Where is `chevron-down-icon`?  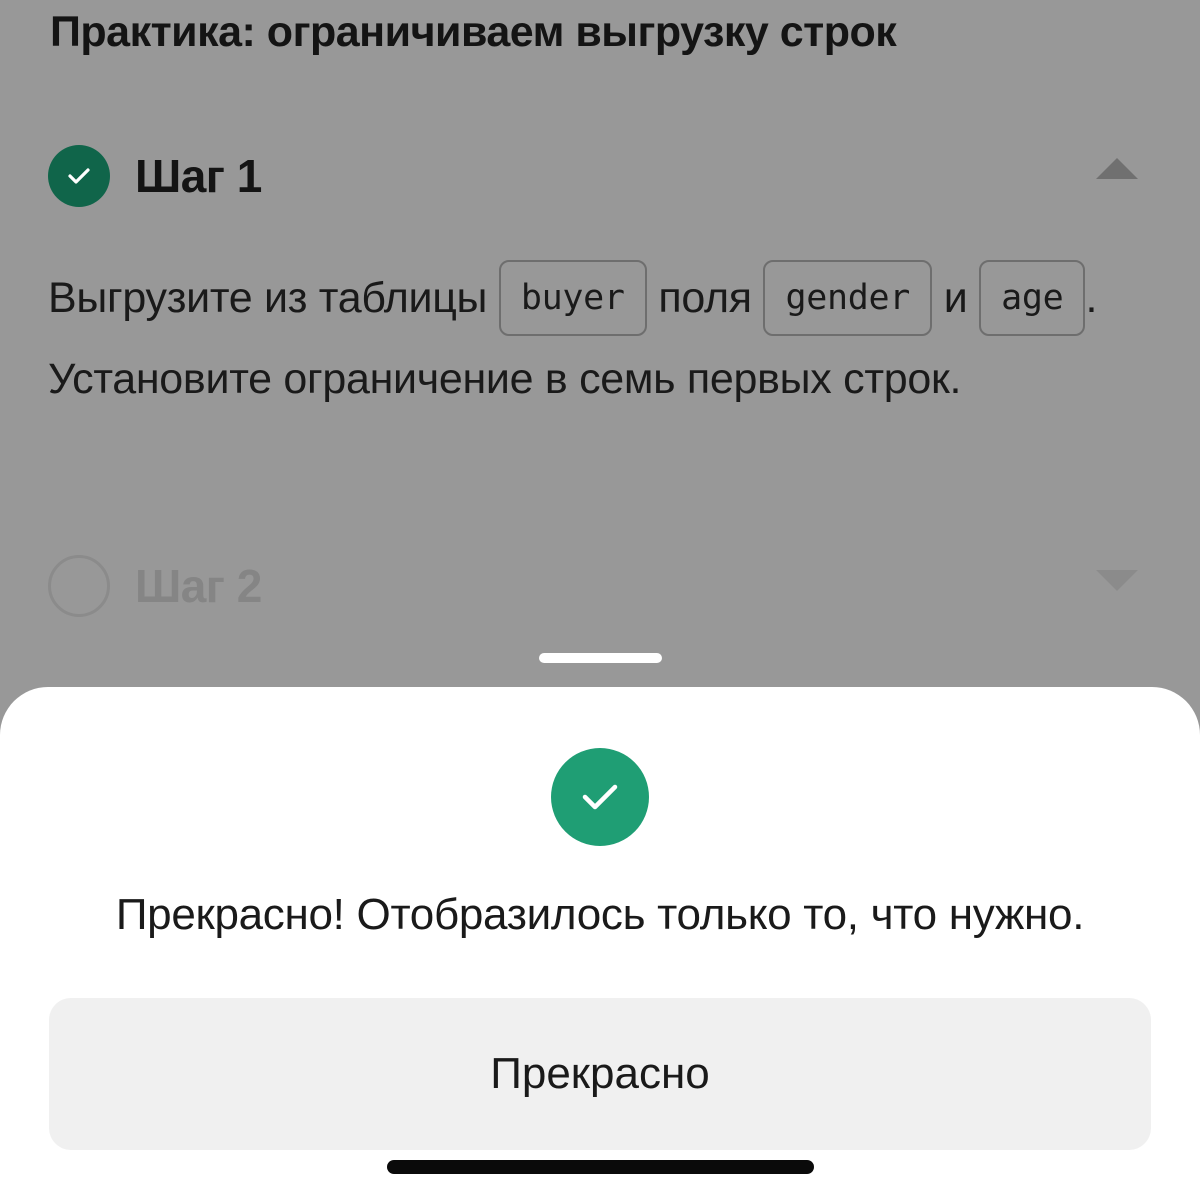
chevron-down-icon is located at coordinates (1117, 580).